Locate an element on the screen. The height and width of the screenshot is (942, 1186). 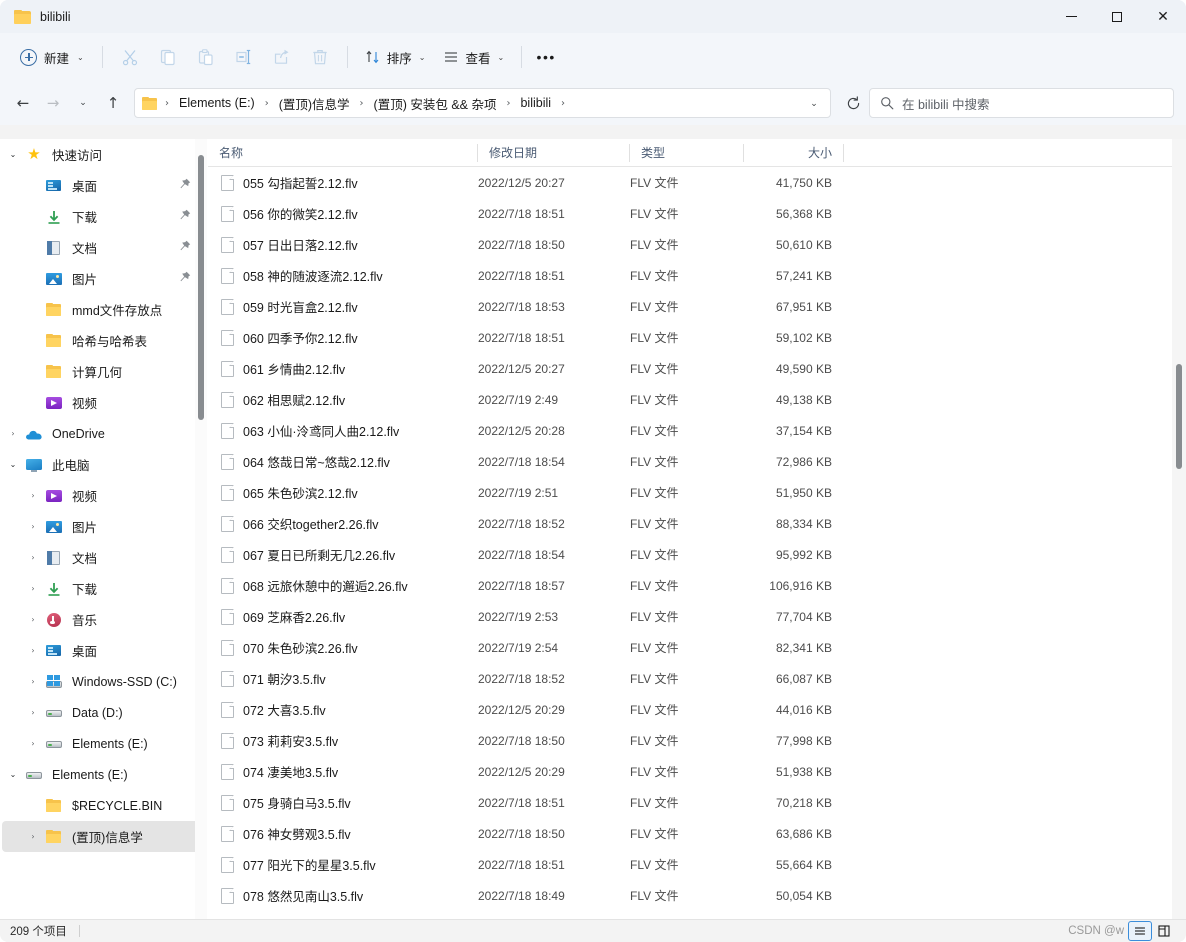
sidebar-item-2: 下载 is located at coordinates (102, 216).